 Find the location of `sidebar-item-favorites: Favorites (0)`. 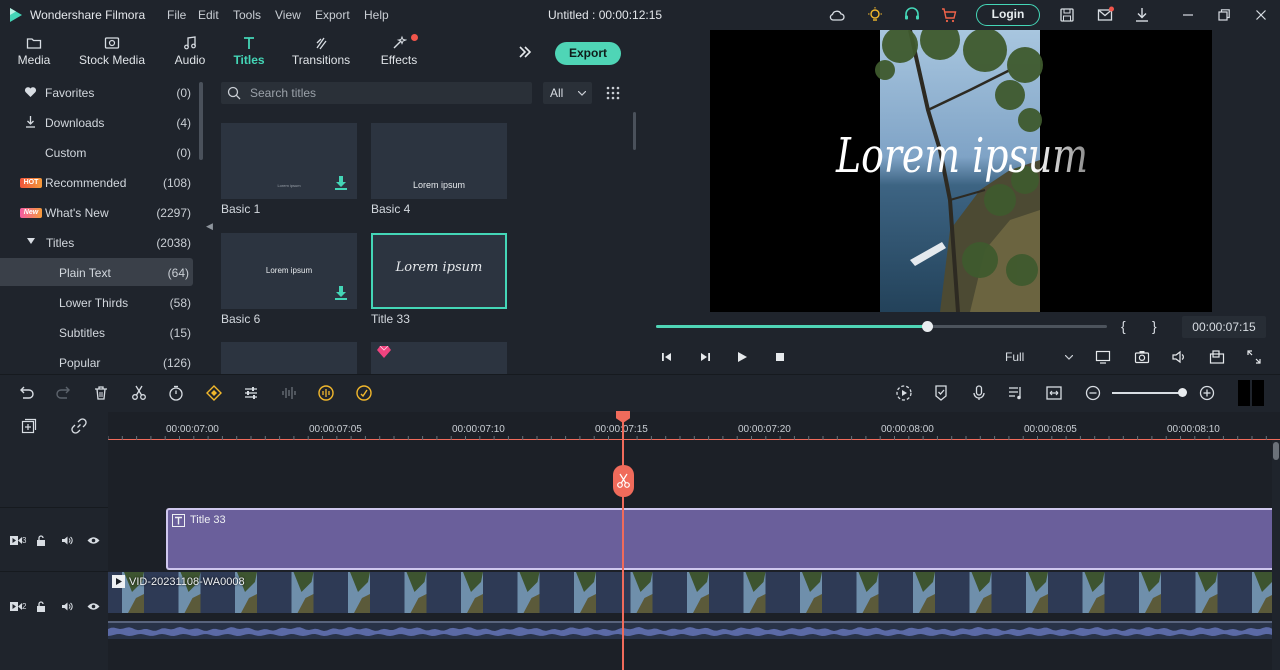

sidebar-item-favorites: Favorites (0) is located at coordinates (97, 92).